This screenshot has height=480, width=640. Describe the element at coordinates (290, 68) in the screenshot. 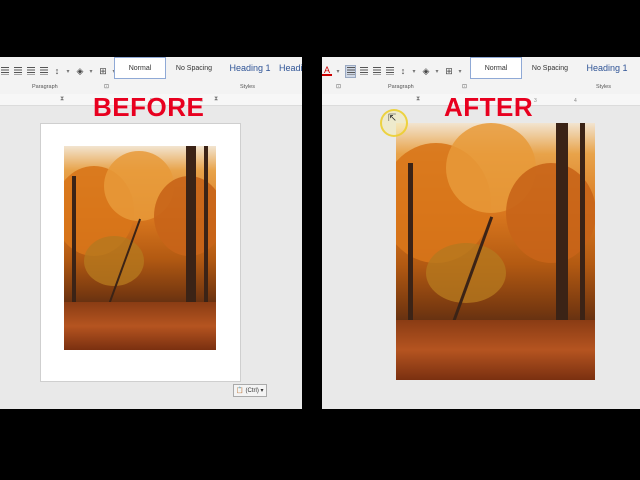

I see `style-heading-2: Headi` at that location.